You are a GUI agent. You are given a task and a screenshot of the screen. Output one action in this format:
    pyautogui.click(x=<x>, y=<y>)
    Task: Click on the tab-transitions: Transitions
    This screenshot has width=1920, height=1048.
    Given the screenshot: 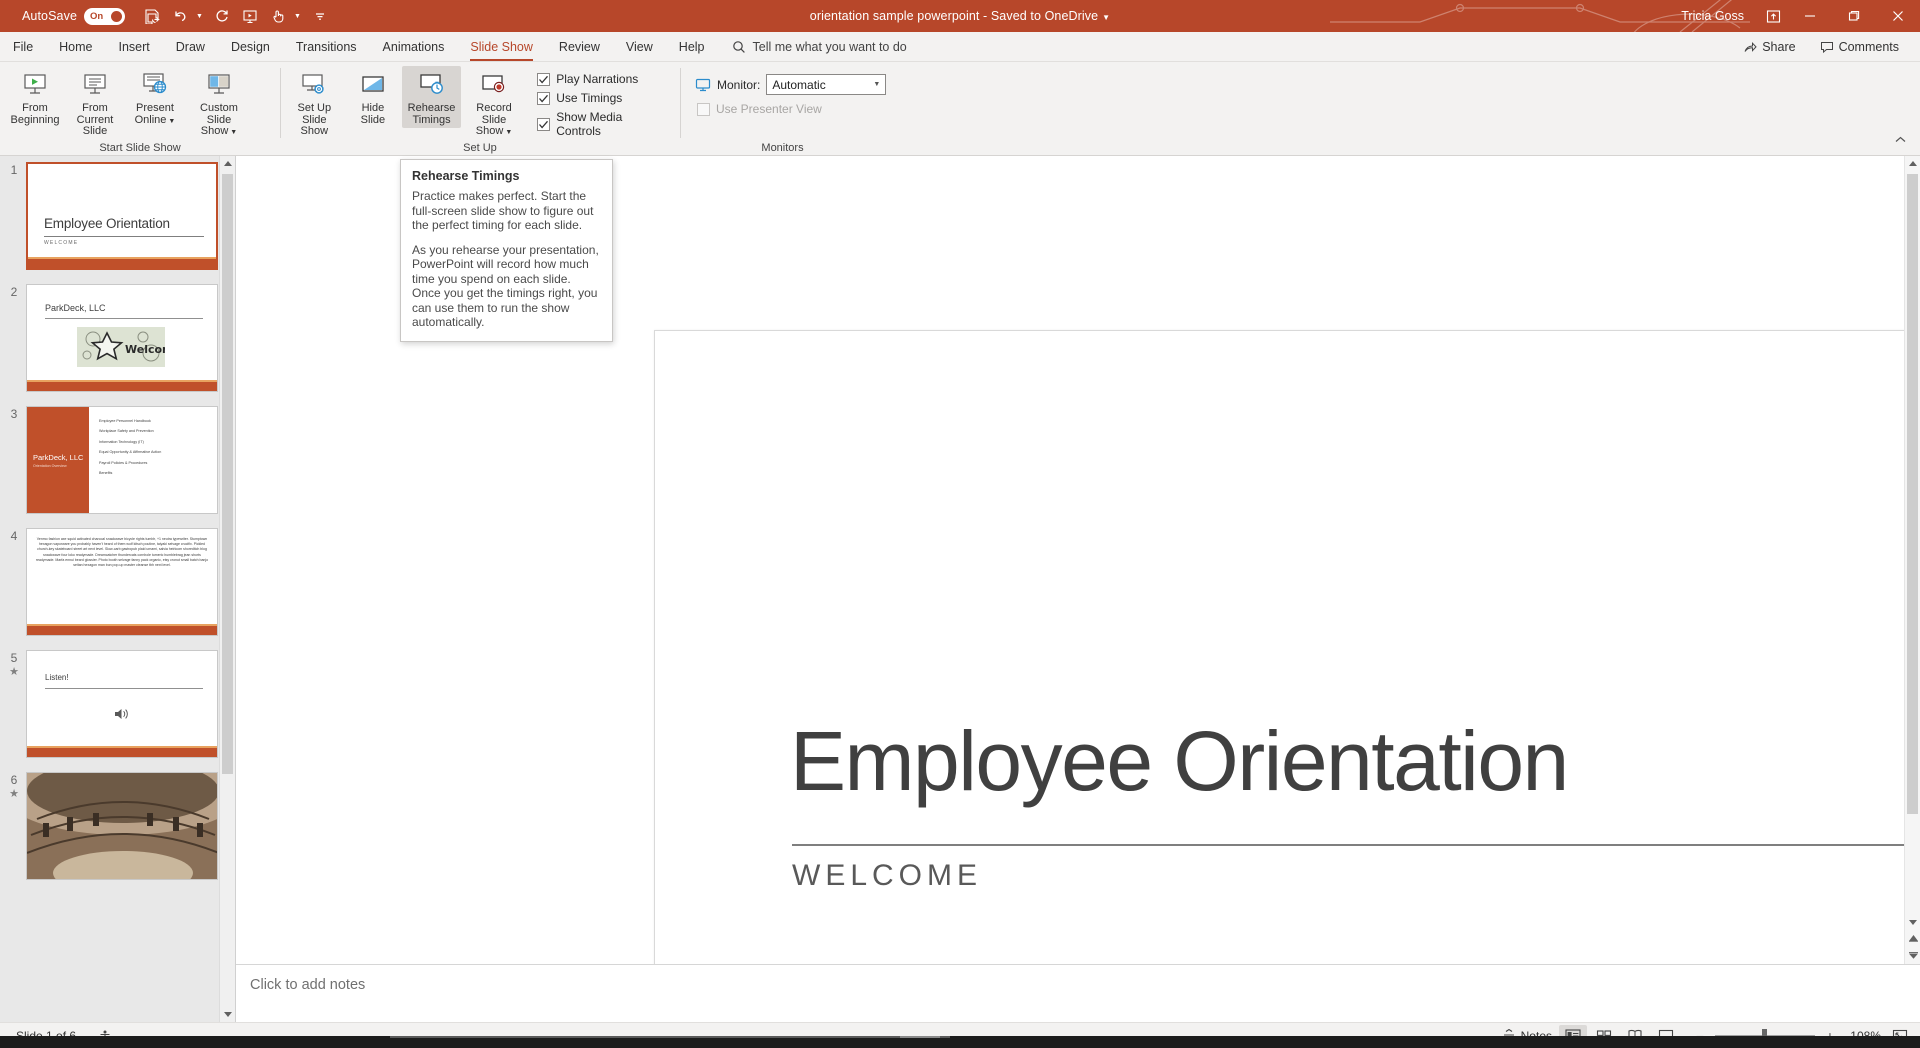 What is the action you would take?
    pyautogui.click(x=326, y=46)
    